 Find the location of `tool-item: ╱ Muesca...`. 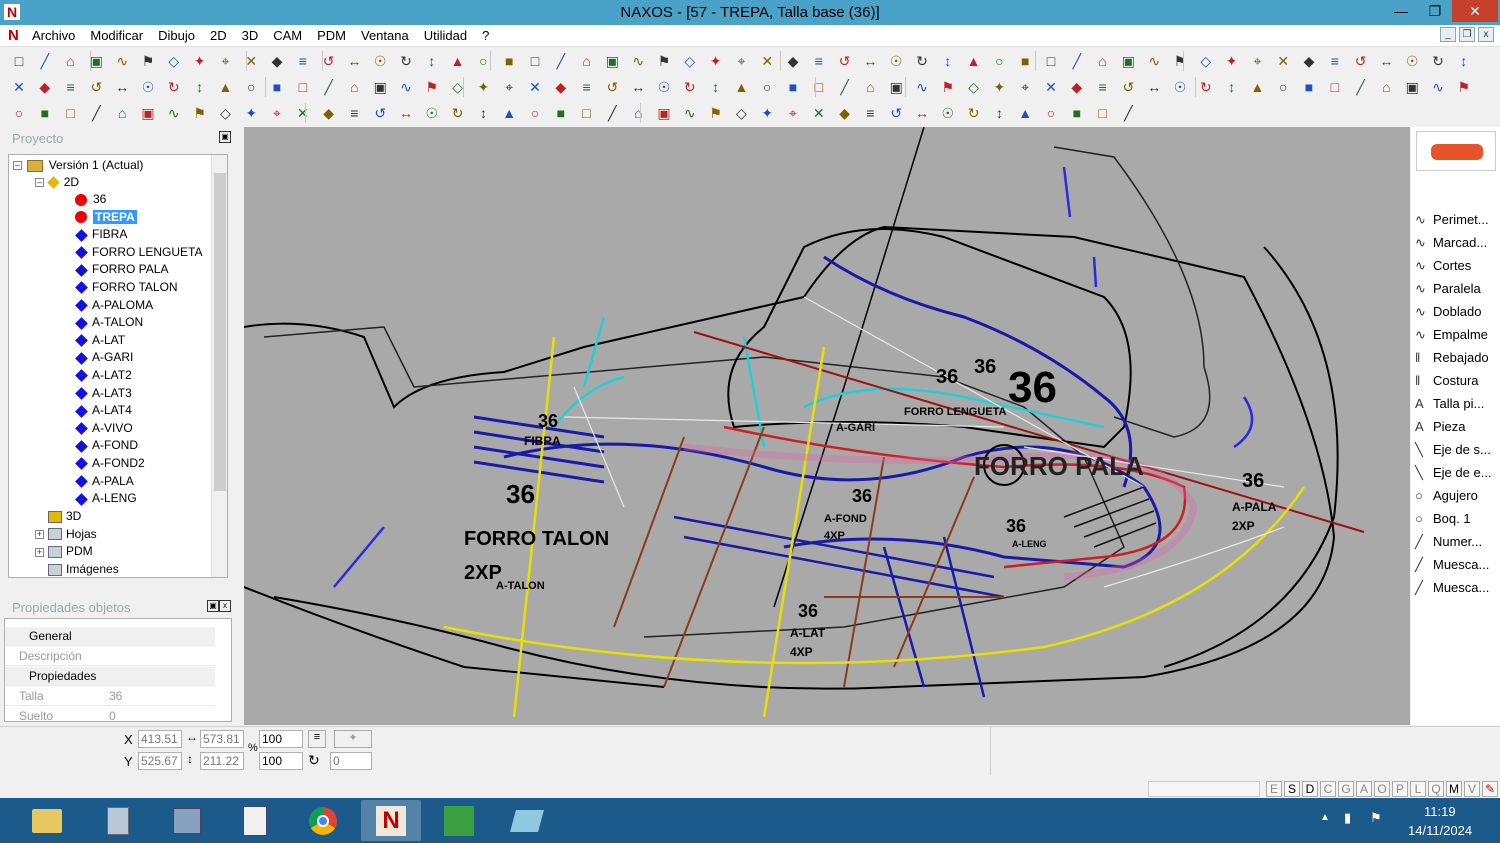

tool-item: ╱ Muesca... is located at coordinates (1452, 588).